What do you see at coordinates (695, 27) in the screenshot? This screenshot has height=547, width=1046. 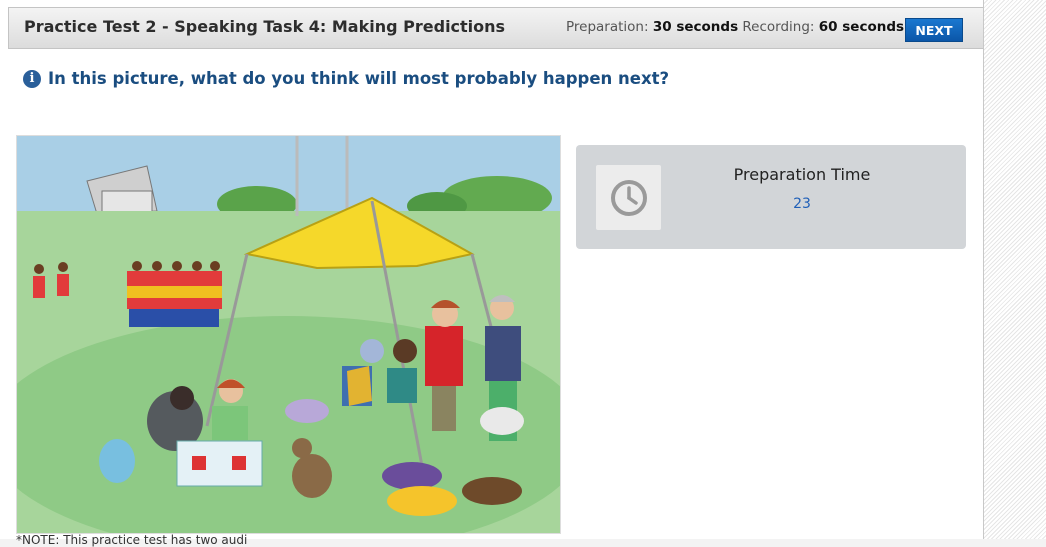 I see `preparation-duration: 30 seconds` at bounding box center [695, 27].